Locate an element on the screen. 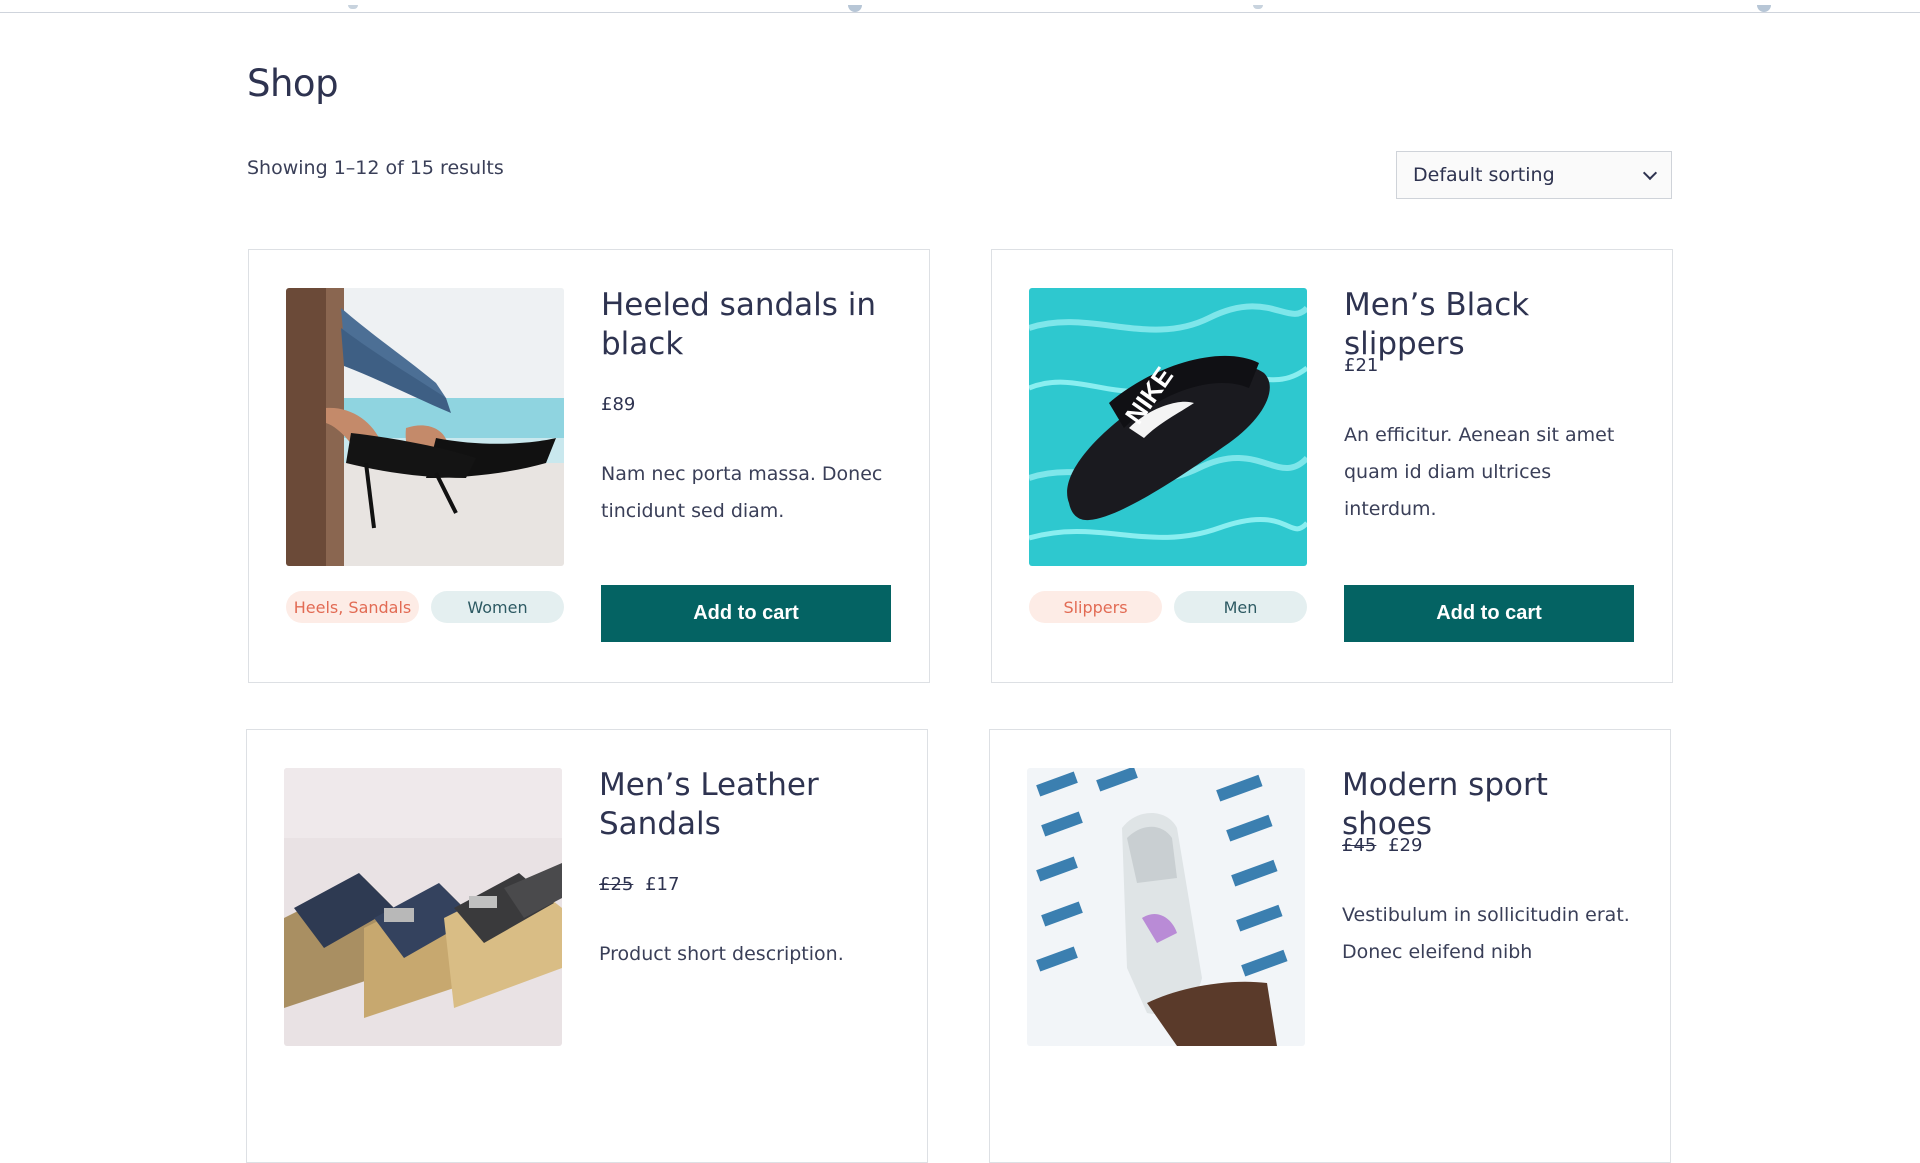 Image resolution: width=1920 pixels, height=1163 pixels. product-price: £21 is located at coordinates (1361, 365).